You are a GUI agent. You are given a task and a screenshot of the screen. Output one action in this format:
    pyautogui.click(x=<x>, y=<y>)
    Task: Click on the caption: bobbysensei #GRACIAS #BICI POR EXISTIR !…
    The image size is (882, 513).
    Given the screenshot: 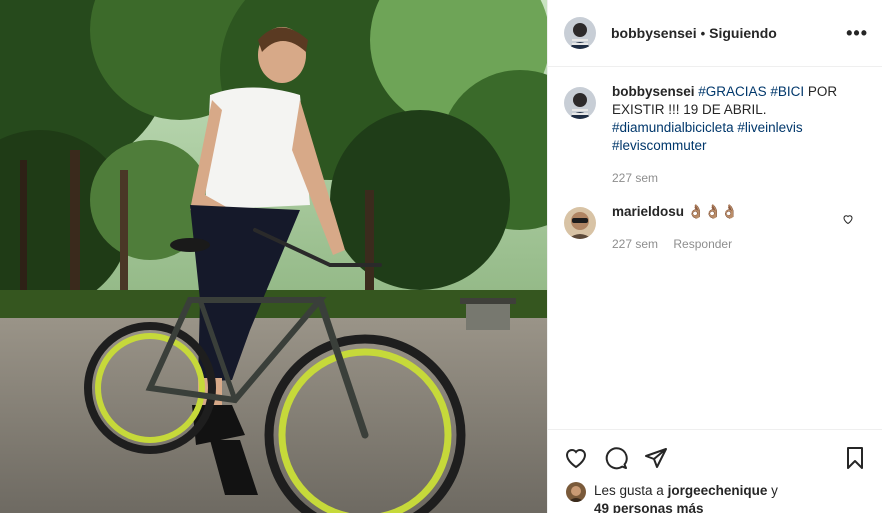 What is the action you would take?
    pyautogui.click(x=715, y=135)
    